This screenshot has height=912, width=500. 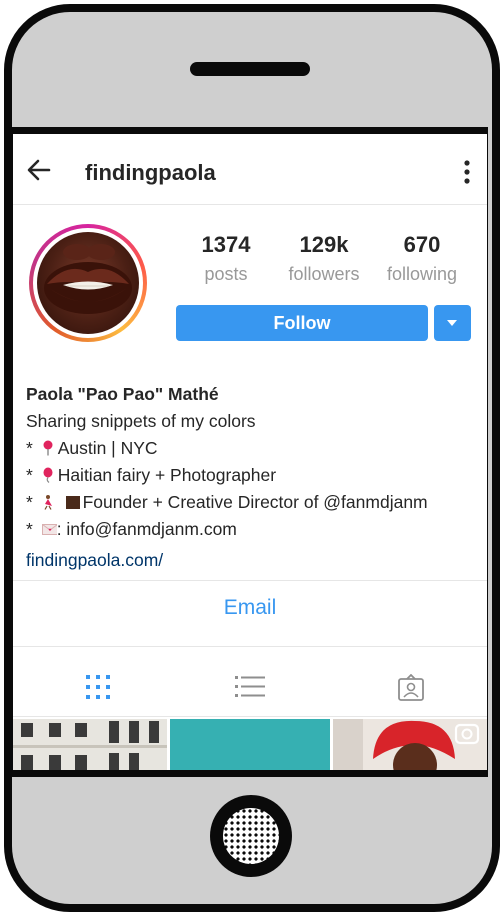 What do you see at coordinates (39, 170) in the screenshot?
I see `back-arrow-icon` at bounding box center [39, 170].